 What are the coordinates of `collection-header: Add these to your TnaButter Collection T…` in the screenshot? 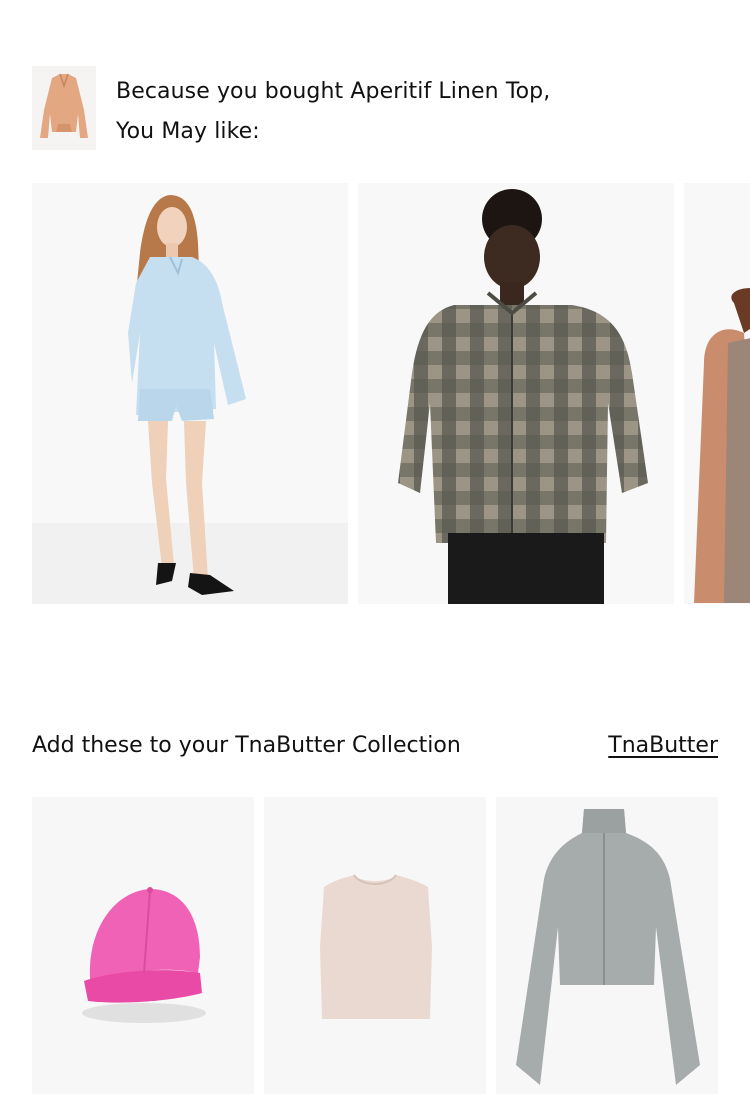 It's located at (375, 746).